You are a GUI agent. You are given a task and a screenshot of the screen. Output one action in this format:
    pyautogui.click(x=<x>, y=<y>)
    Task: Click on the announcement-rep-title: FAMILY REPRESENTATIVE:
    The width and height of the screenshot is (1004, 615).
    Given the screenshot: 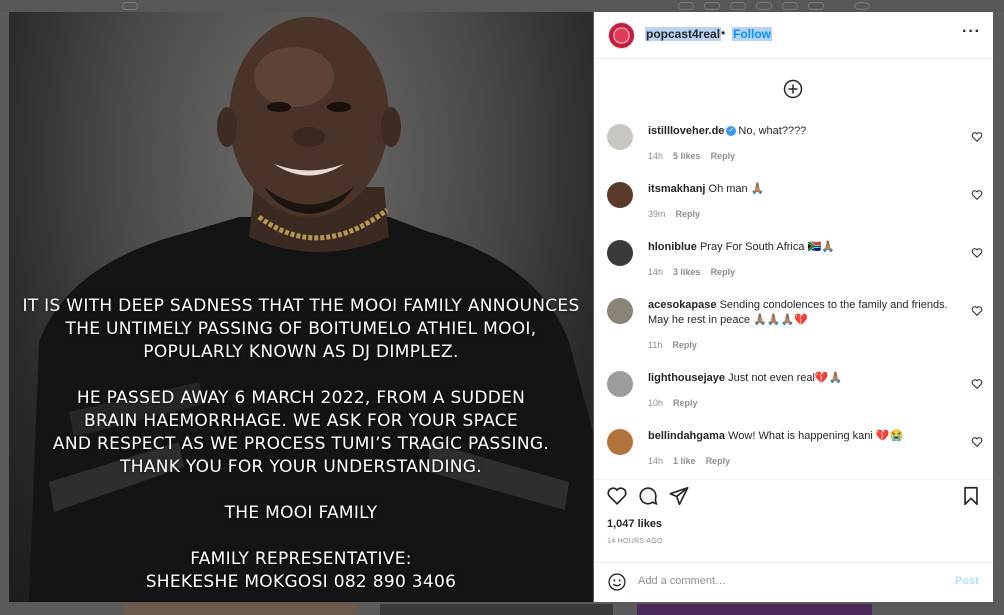 What is the action you would take?
    pyautogui.click(x=301, y=559)
    